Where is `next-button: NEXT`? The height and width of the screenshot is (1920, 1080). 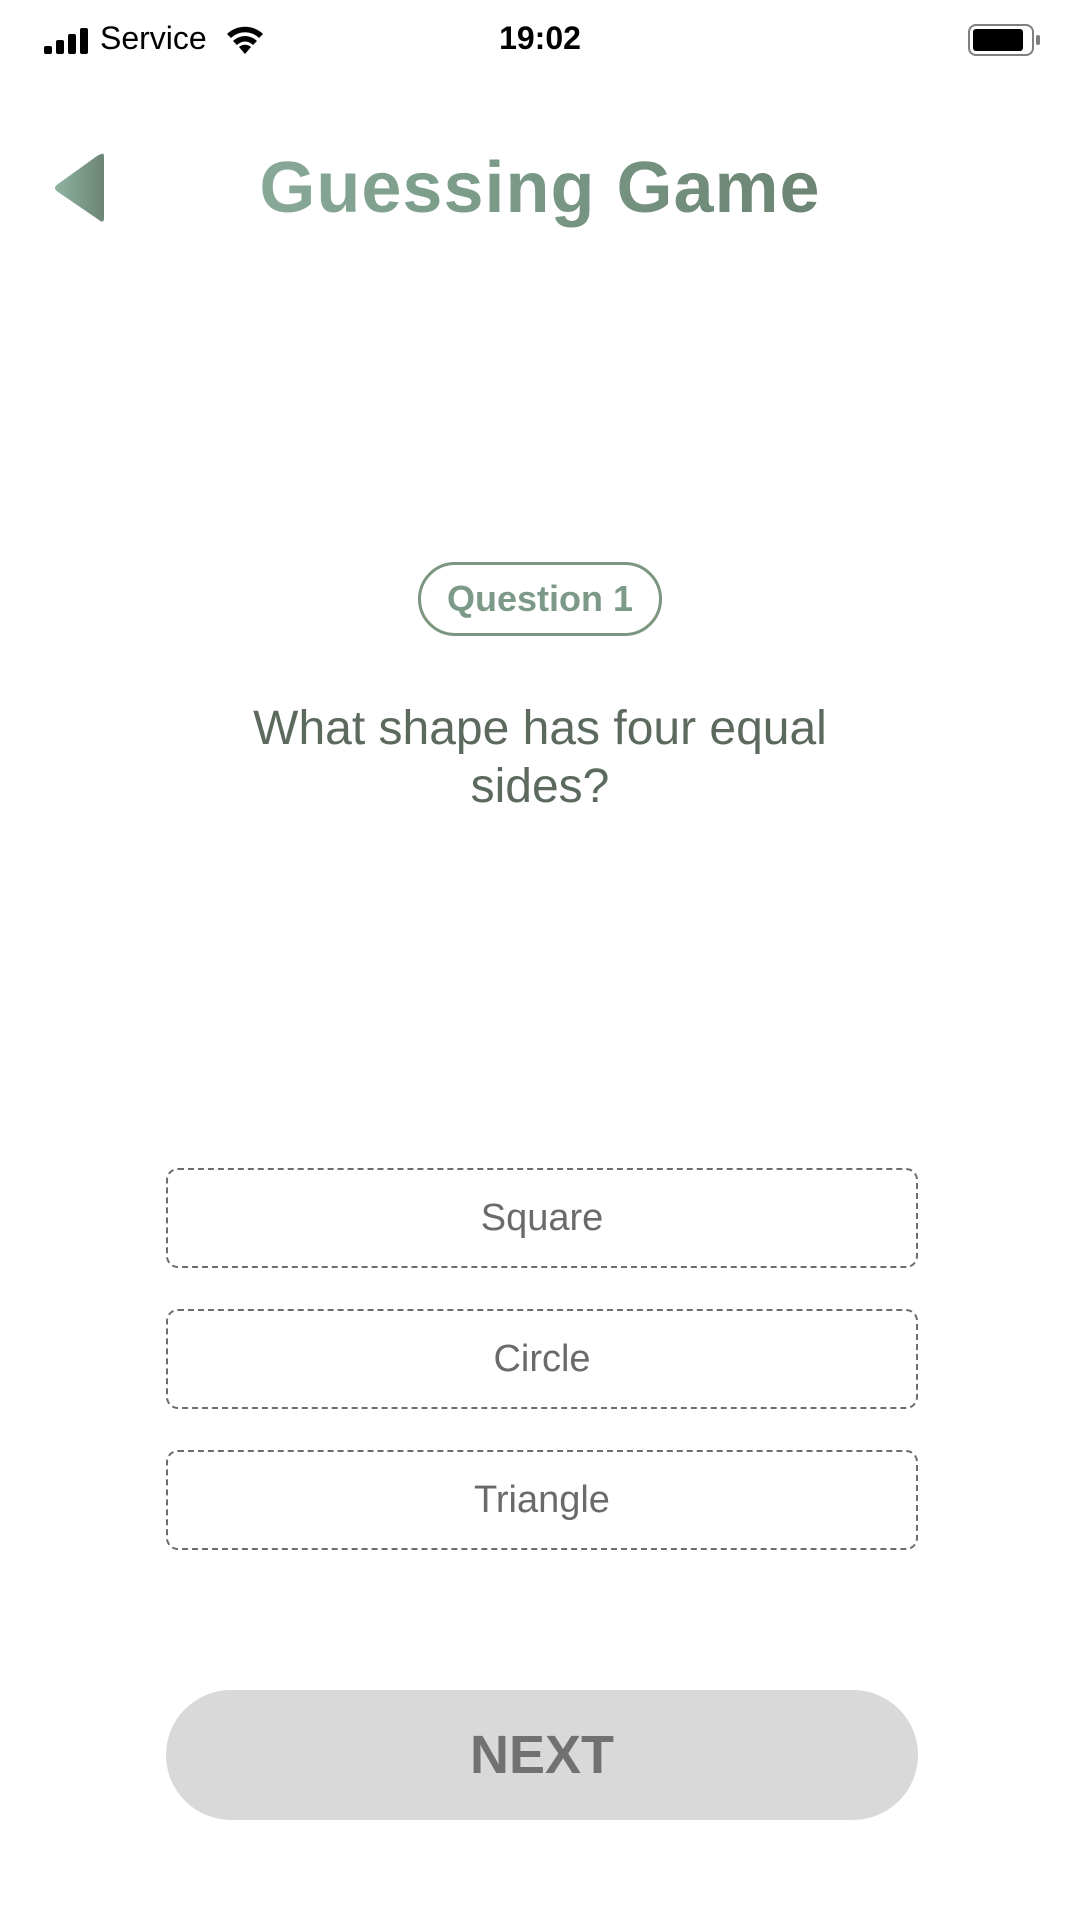
next-button: NEXT is located at coordinates (542, 1755).